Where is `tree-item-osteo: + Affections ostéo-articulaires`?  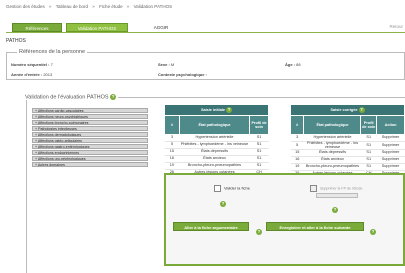 tree-item-osteo: + Affections ostéo-articulaires is located at coordinates (90, 140).